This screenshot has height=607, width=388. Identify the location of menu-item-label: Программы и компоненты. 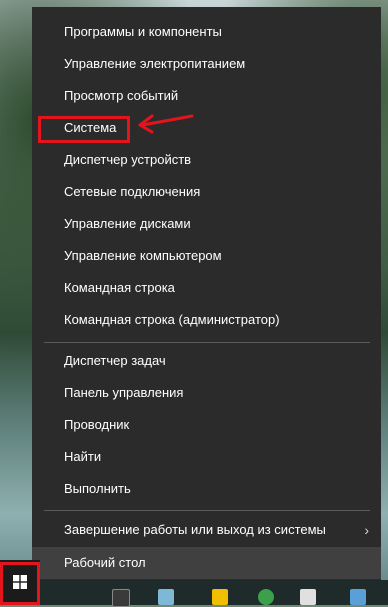
(143, 31).